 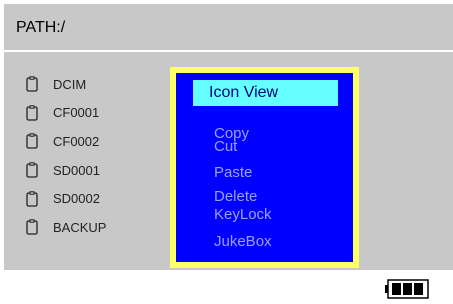 I want to click on battery-full-icon, so click(x=407, y=289).